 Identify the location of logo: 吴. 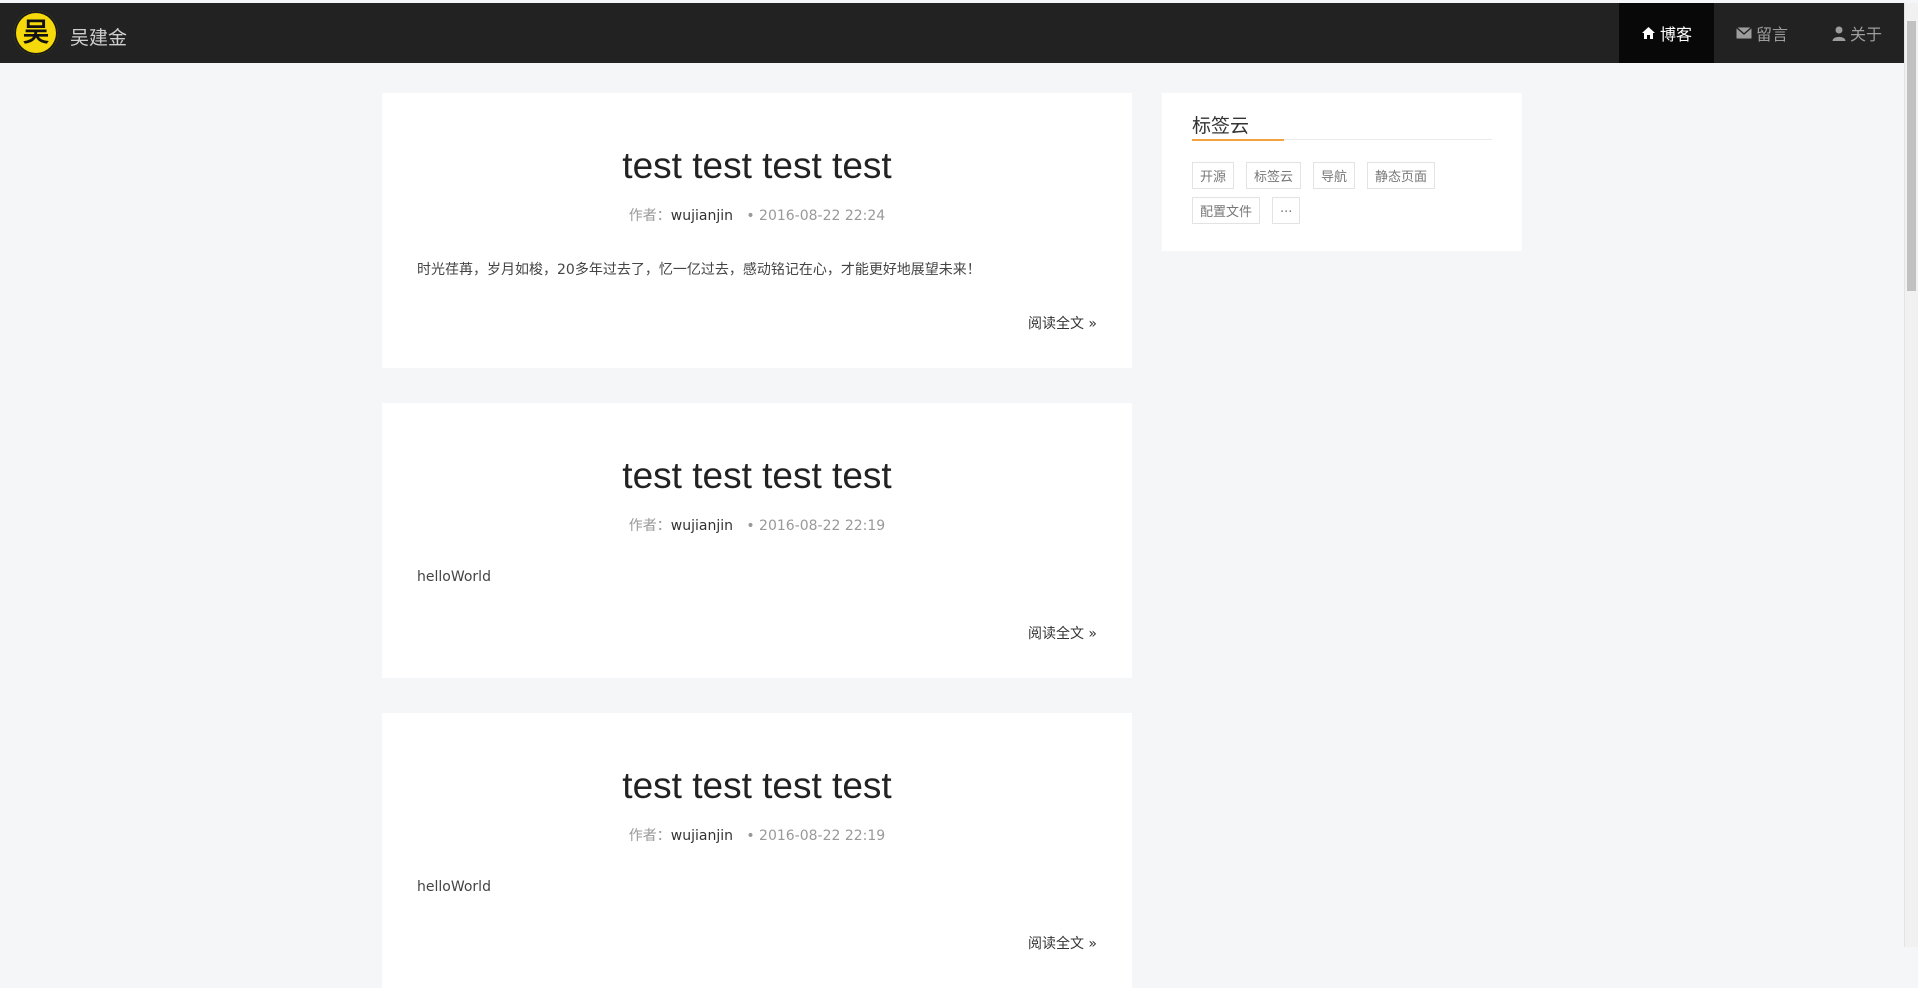
(36, 33).